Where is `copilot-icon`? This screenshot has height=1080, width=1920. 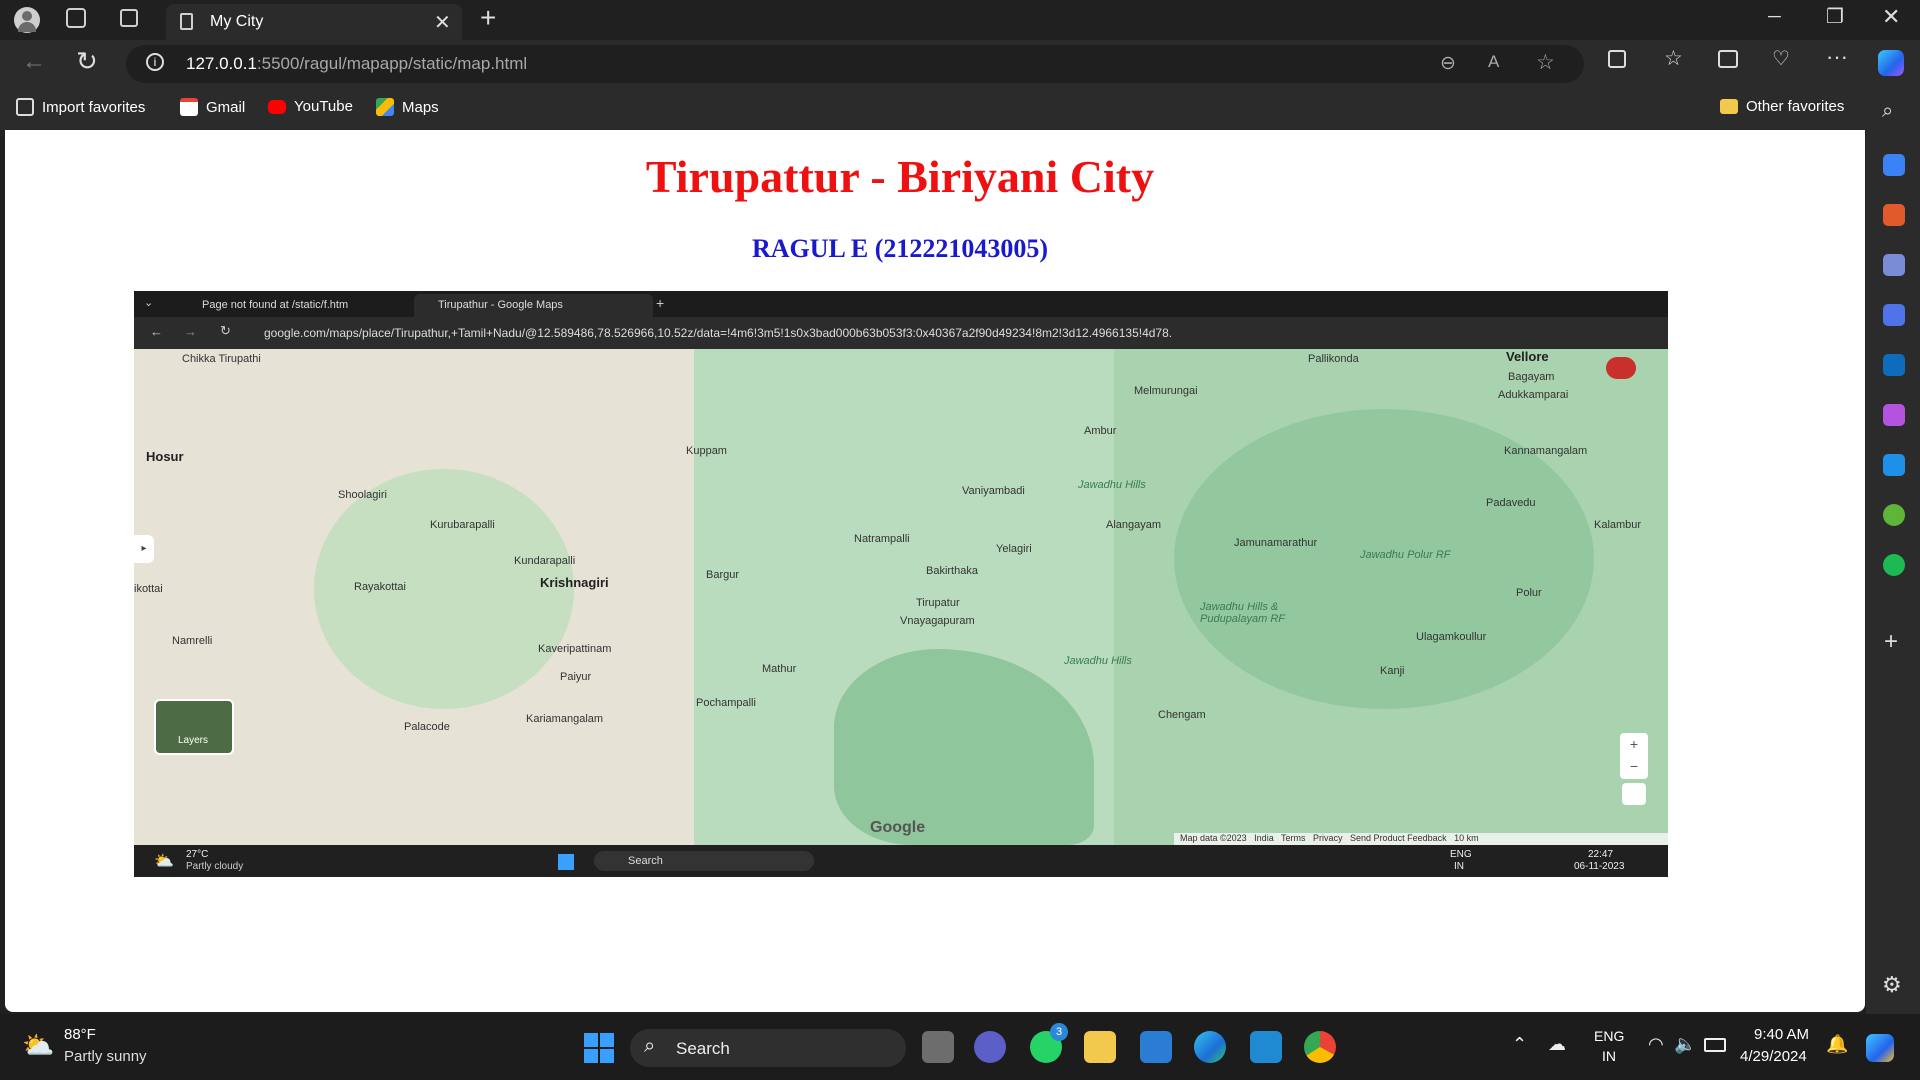 copilot-icon is located at coordinates (1891, 63).